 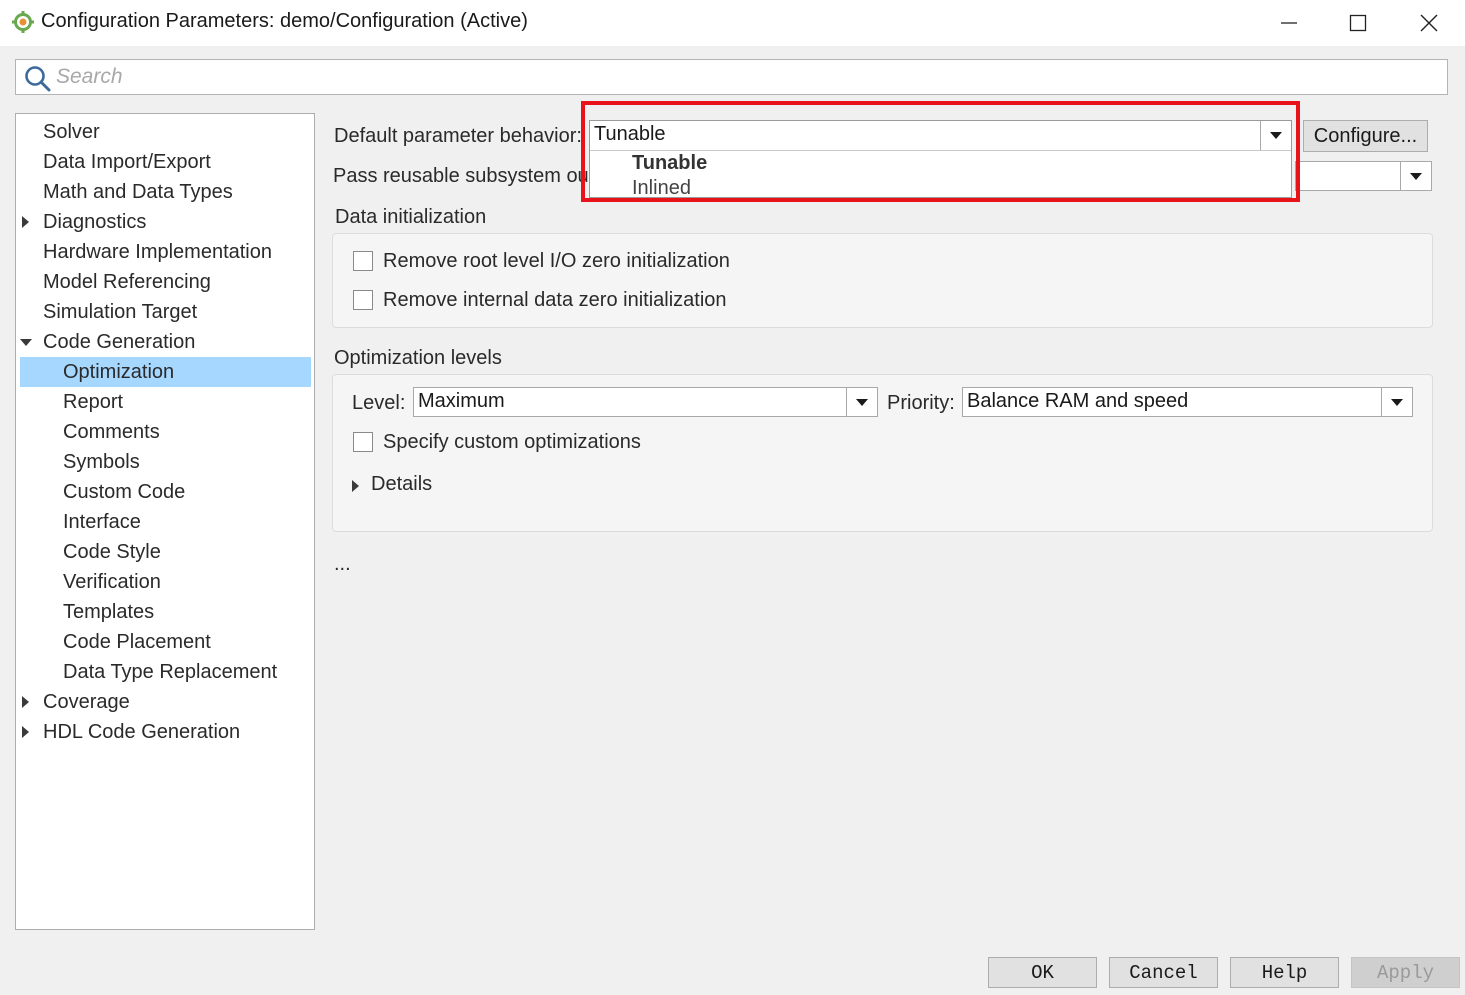 I want to click on tree-item-label: Solver, so click(x=71, y=132).